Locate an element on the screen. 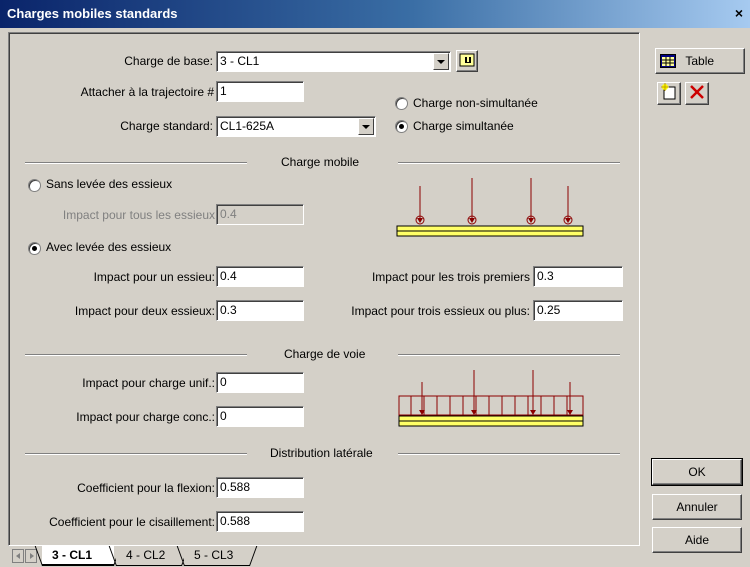 Image resolution: width=750 pixels, height=567 pixels. load-library-icon is located at coordinates (467, 60).